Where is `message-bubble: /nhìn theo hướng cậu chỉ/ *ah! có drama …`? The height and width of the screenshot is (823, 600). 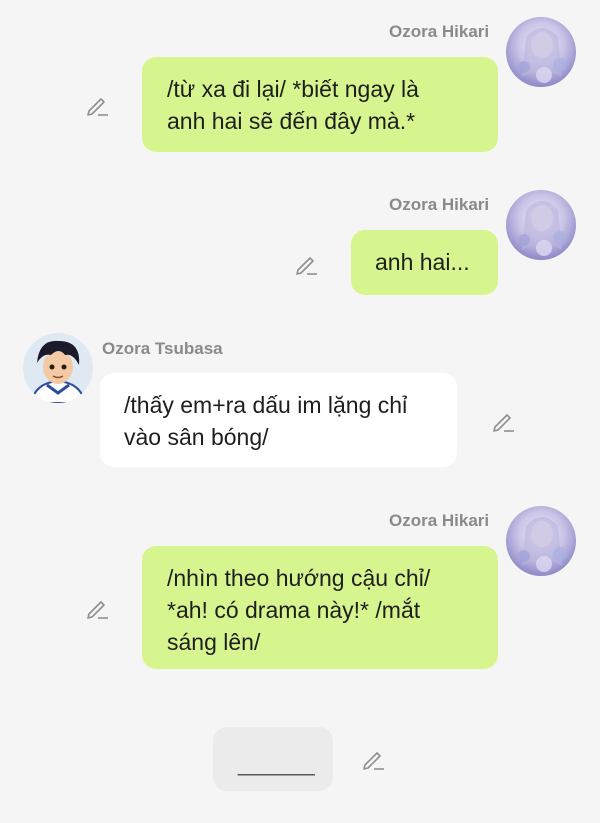 message-bubble: /nhìn theo hướng cậu chỉ/ *ah! có drama … is located at coordinates (320, 607).